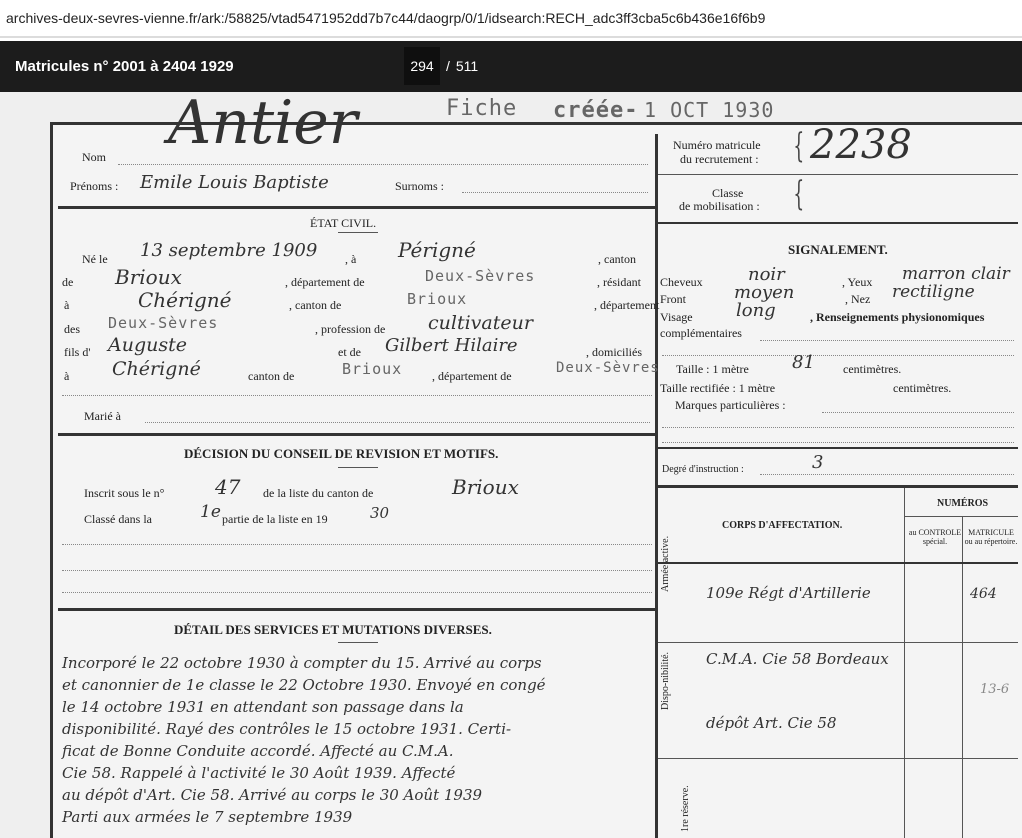 The height and width of the screenshot is (838, 1022). What do you see at coordinates (797, 659) in the screenshot?
I see `corps-2-value: C.M.A. Cie 58 Bordeaux` at bounding box center [797, 659].